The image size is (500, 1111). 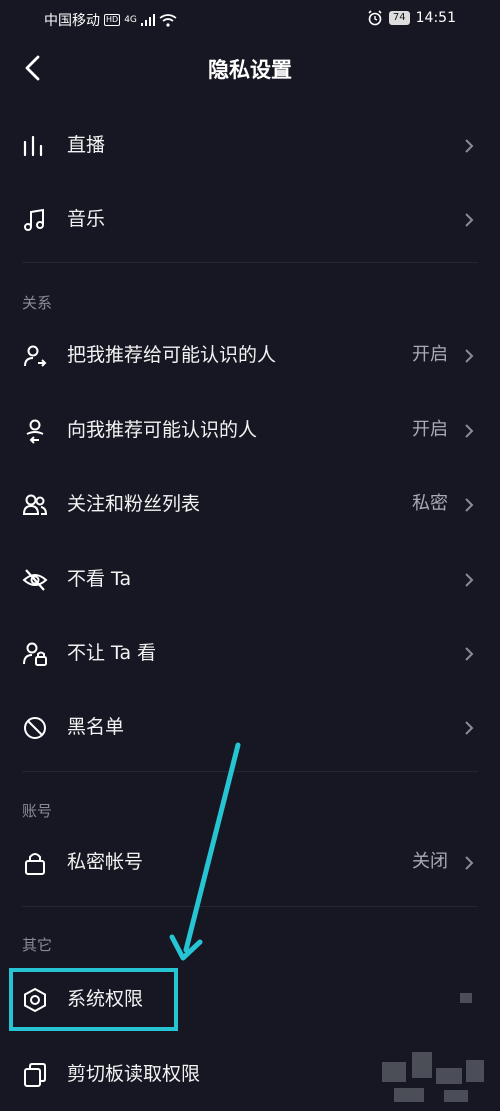 What do you see at coordinates (250, 727) in the screenshot?
I see `row-blacklist: 黑名单` at bounding box center [250, 727].